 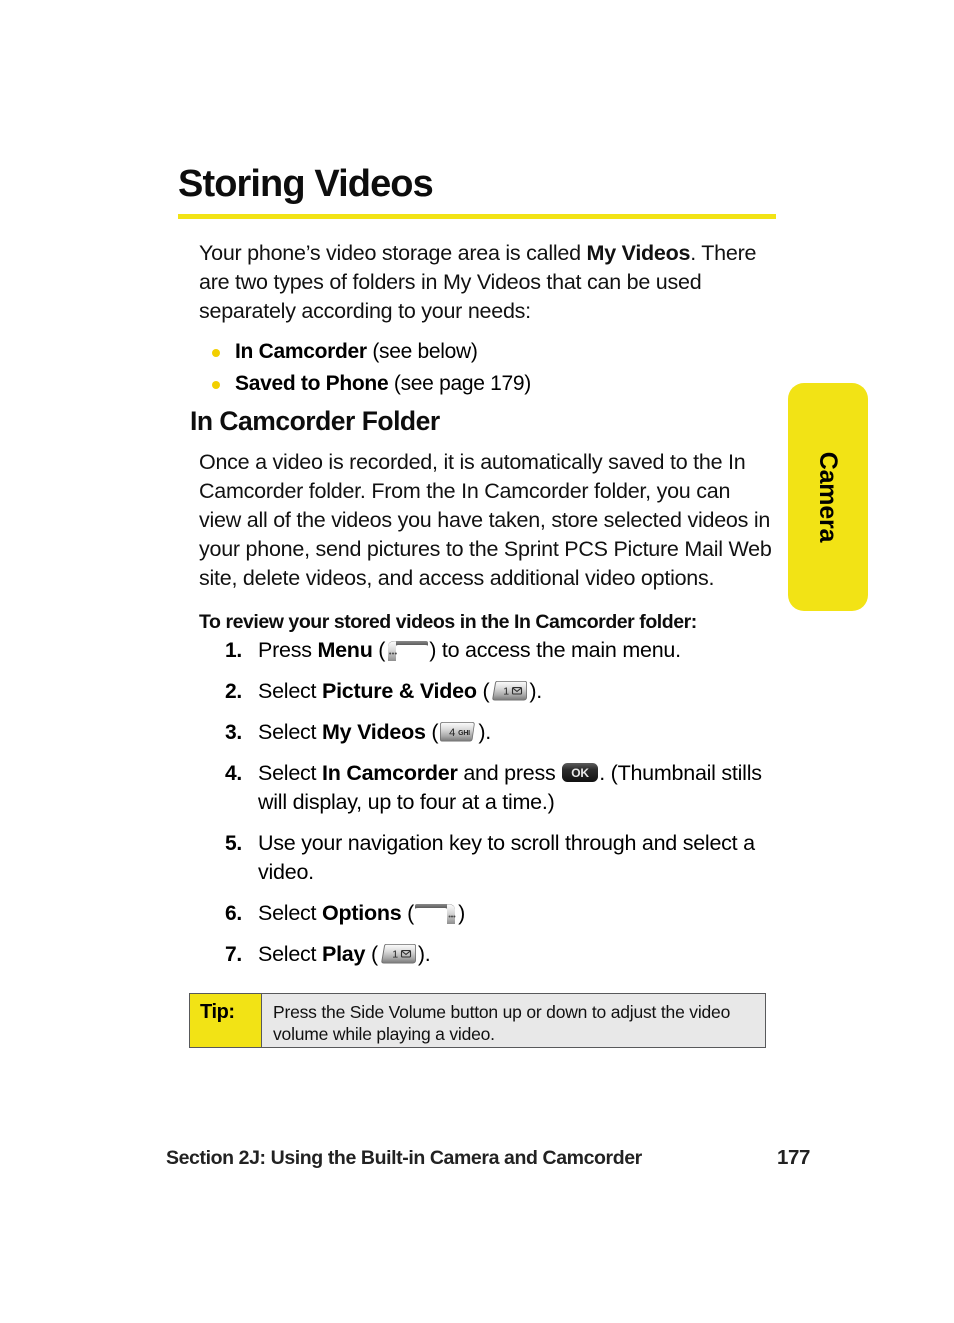 I want to click on step-number: 6., so click(x=233, y=913).